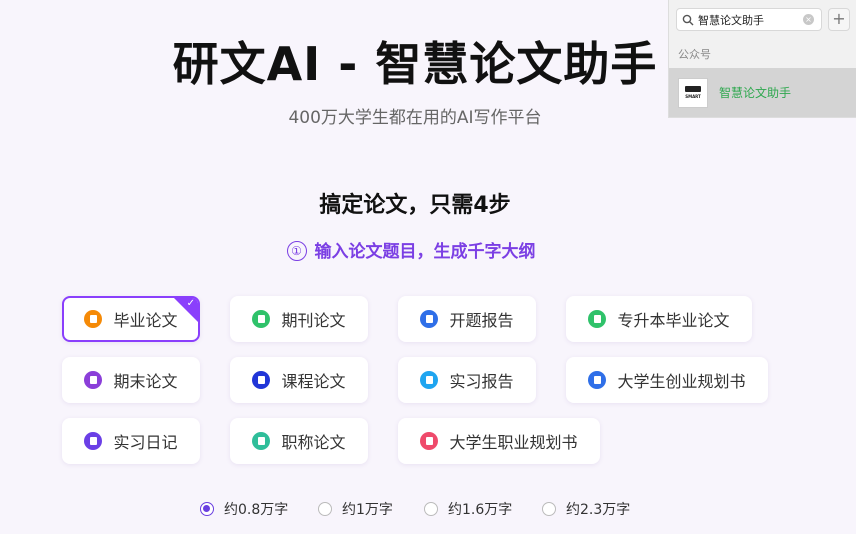 This screenshot has height=534, width=856. I want to click on paper-type-label: 开题报告, so click(481, 320).